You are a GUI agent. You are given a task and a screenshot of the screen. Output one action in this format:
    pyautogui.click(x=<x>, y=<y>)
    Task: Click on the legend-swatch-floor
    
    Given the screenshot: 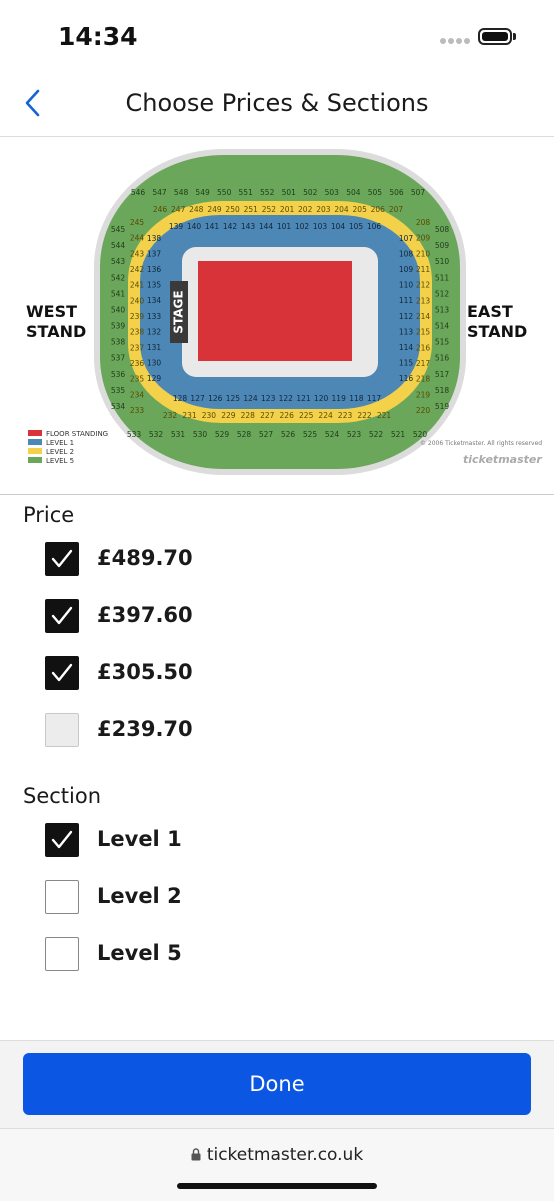 What is the action you would take?
    pyautogui.click(x=35, y=433)
    